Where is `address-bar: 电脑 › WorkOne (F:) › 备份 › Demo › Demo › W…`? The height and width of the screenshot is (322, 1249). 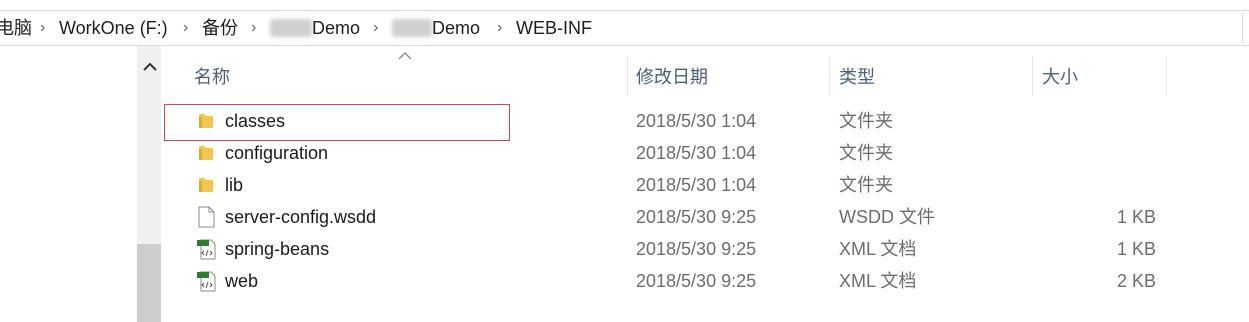
address-bar: 电脑 › WorkOne (F:) › 备份 › Demo › Demo › W… is located at coordinates (624, 28).